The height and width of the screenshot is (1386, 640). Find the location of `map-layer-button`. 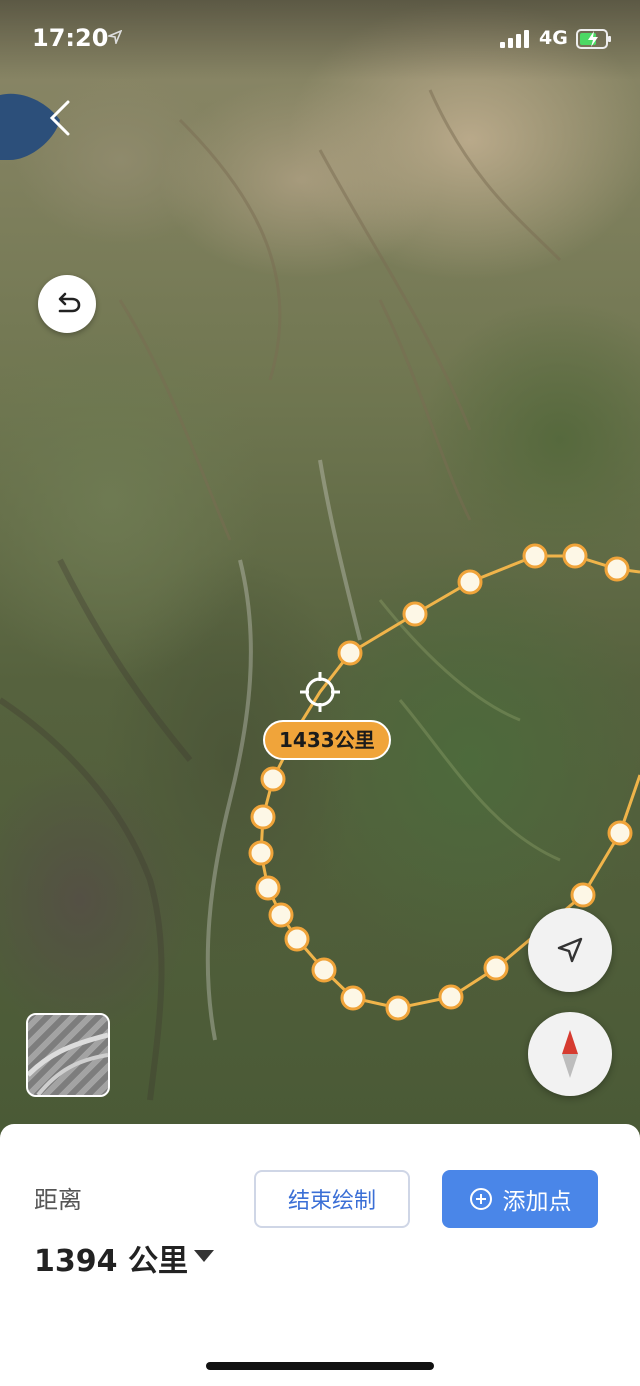

map-layer-button is located at coordinates (68, 1055).